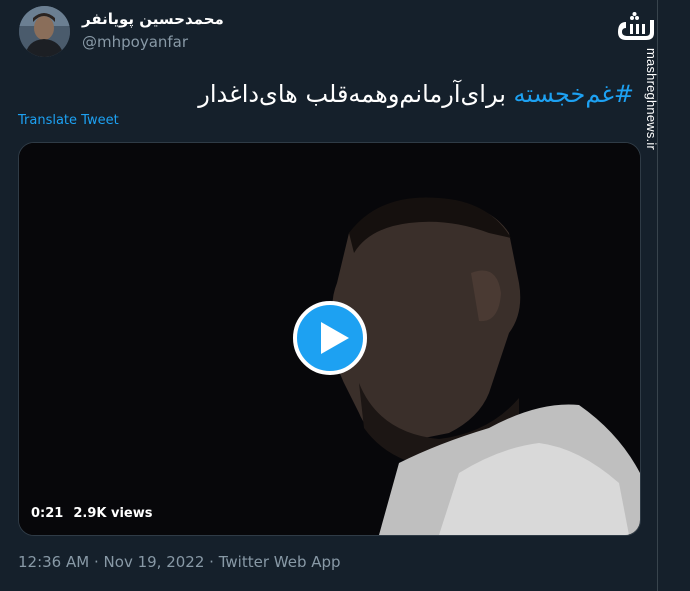 This screenshot has height=591, width=690. What do you see at coordinates (53, 562) in the screenshot?
I see `tweet-time: 12:36 AM` at bounding box center [53, 562].